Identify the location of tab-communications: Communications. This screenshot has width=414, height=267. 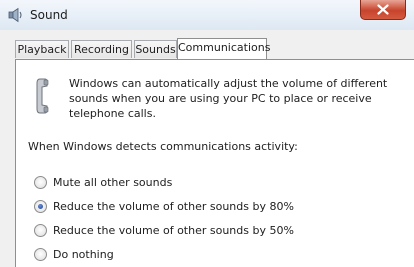
(223, 48).